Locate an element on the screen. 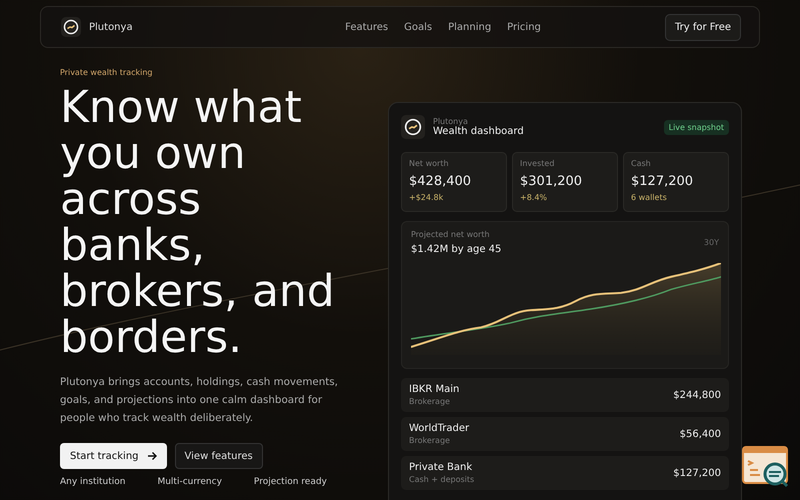 This screenshot has width=800, height=500. account-amount: $56,400 is located at coordinates (700, 434).